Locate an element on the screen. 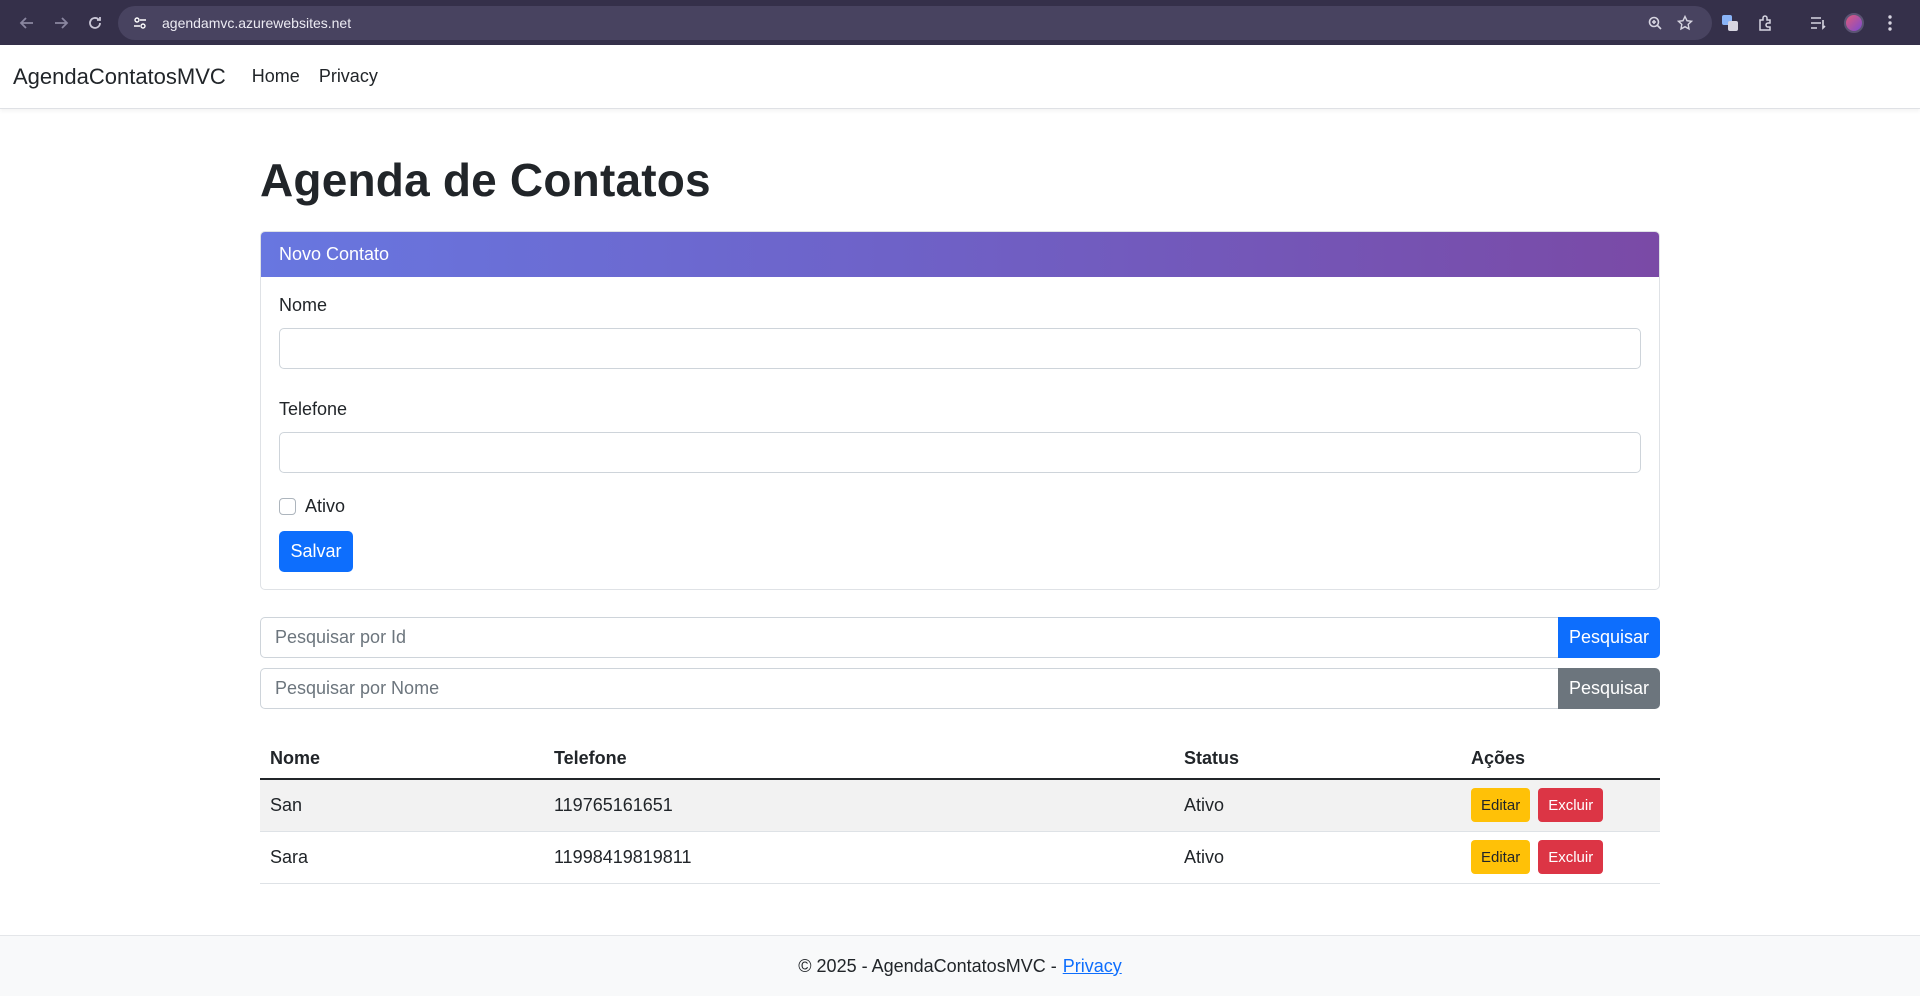 Image resolution: width=1920 pixels, height=996 pixels. active-label: Ativo is located at coordinates (325, 506).